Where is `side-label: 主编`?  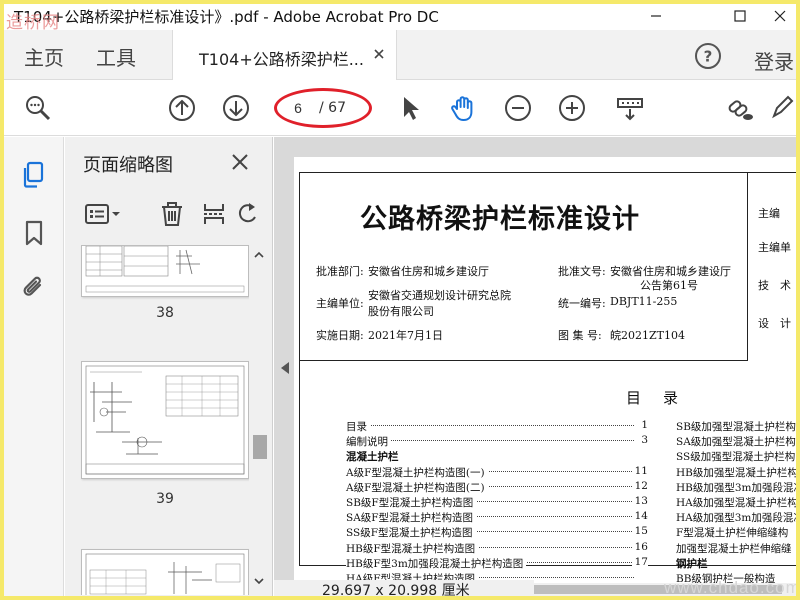
side-label: 主编 is located at coordinates (769, 213).